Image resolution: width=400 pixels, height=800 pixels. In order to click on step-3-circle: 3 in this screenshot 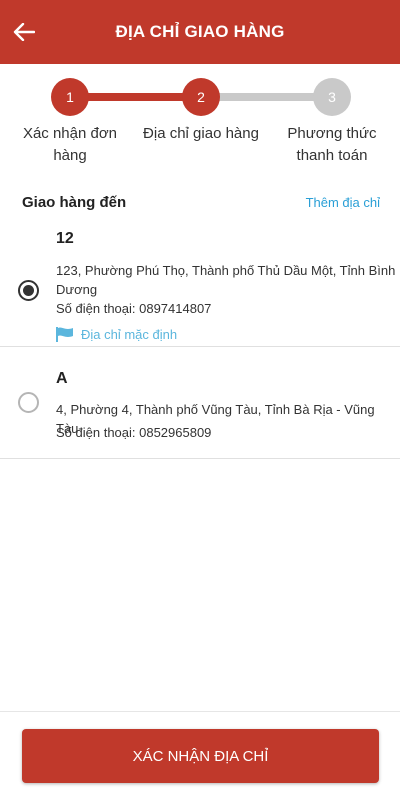, I will do `click(332, 97)`.